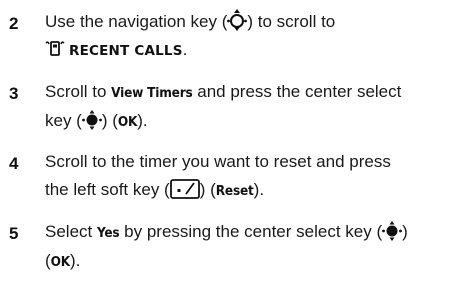 The height and width of the screenshot is (291, 463). What do you see at coordinates (71, 231) in the screenshot?
I see `text: Select` at bounding box center [71, 231].